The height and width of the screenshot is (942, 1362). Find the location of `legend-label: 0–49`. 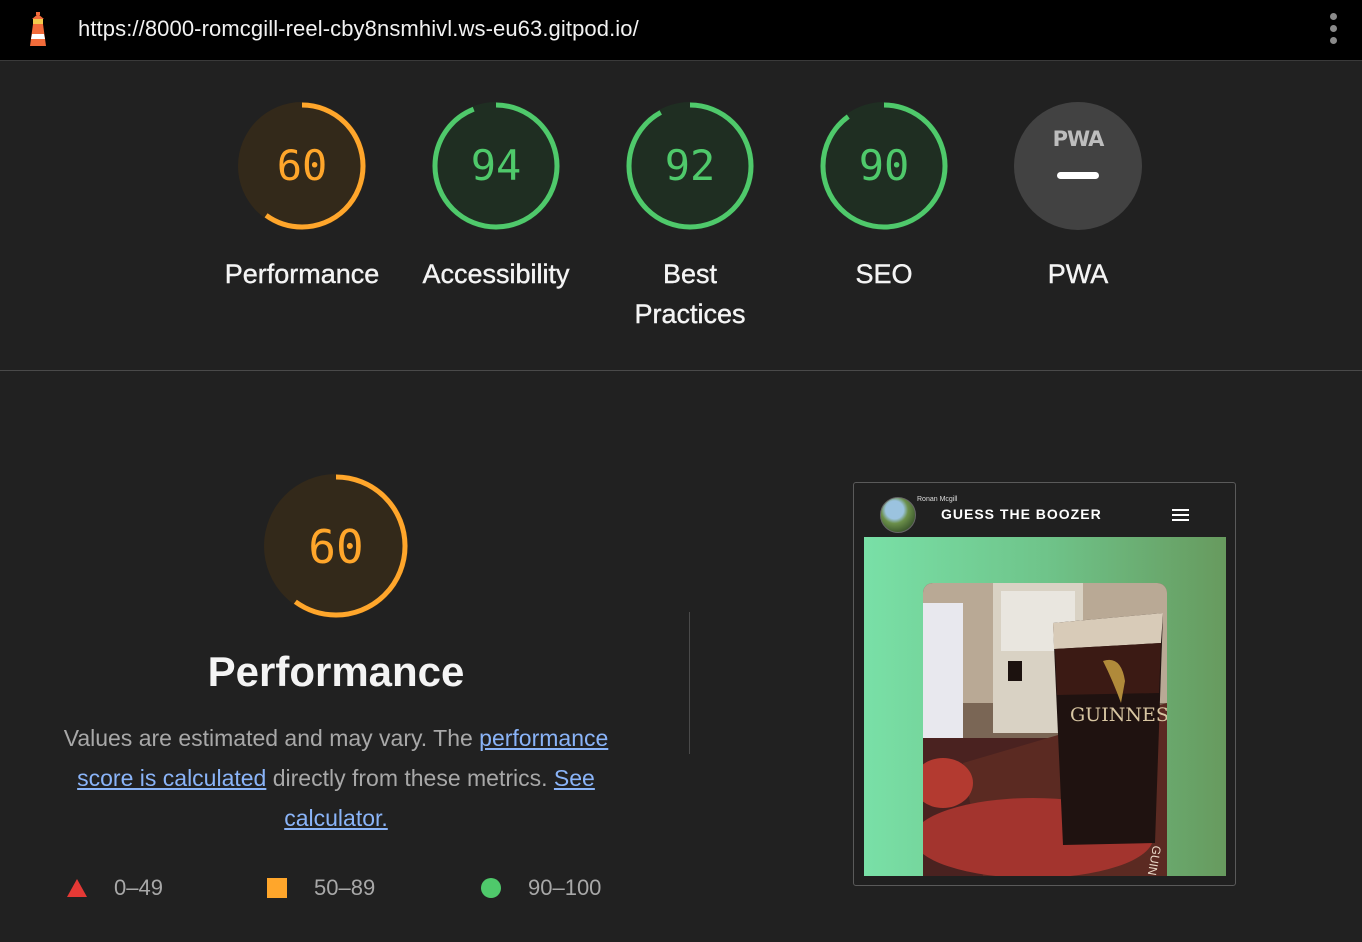

legend-label: 0–49 is located at coordinates (138, 887).